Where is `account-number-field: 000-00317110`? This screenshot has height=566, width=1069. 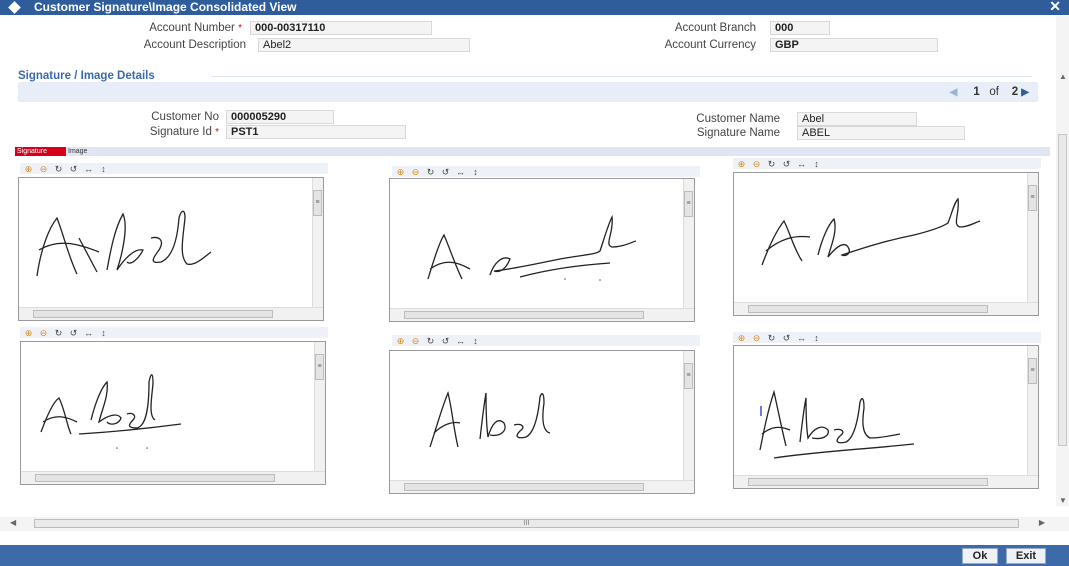
account-number-field: 000-00317110 is located at coordinates (341, 28).